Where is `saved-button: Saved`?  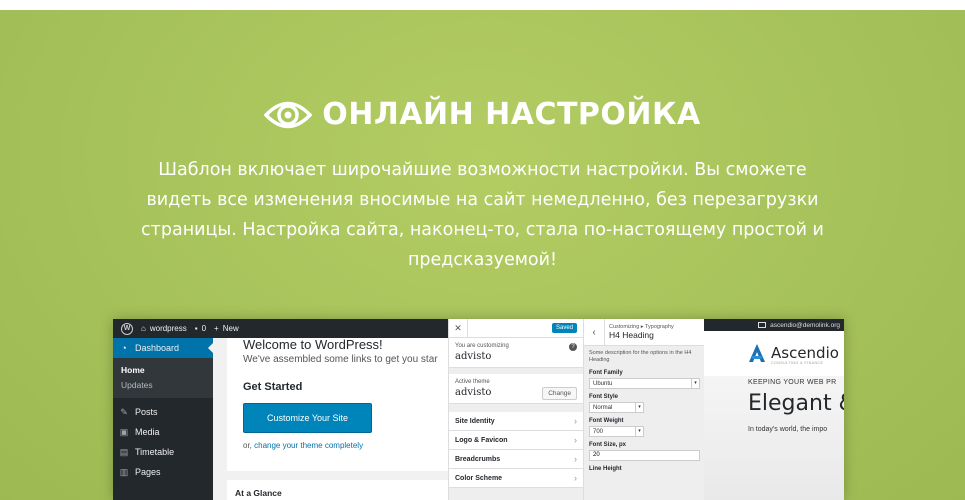 saved-button: Saved is located at coordinates (564, 328).